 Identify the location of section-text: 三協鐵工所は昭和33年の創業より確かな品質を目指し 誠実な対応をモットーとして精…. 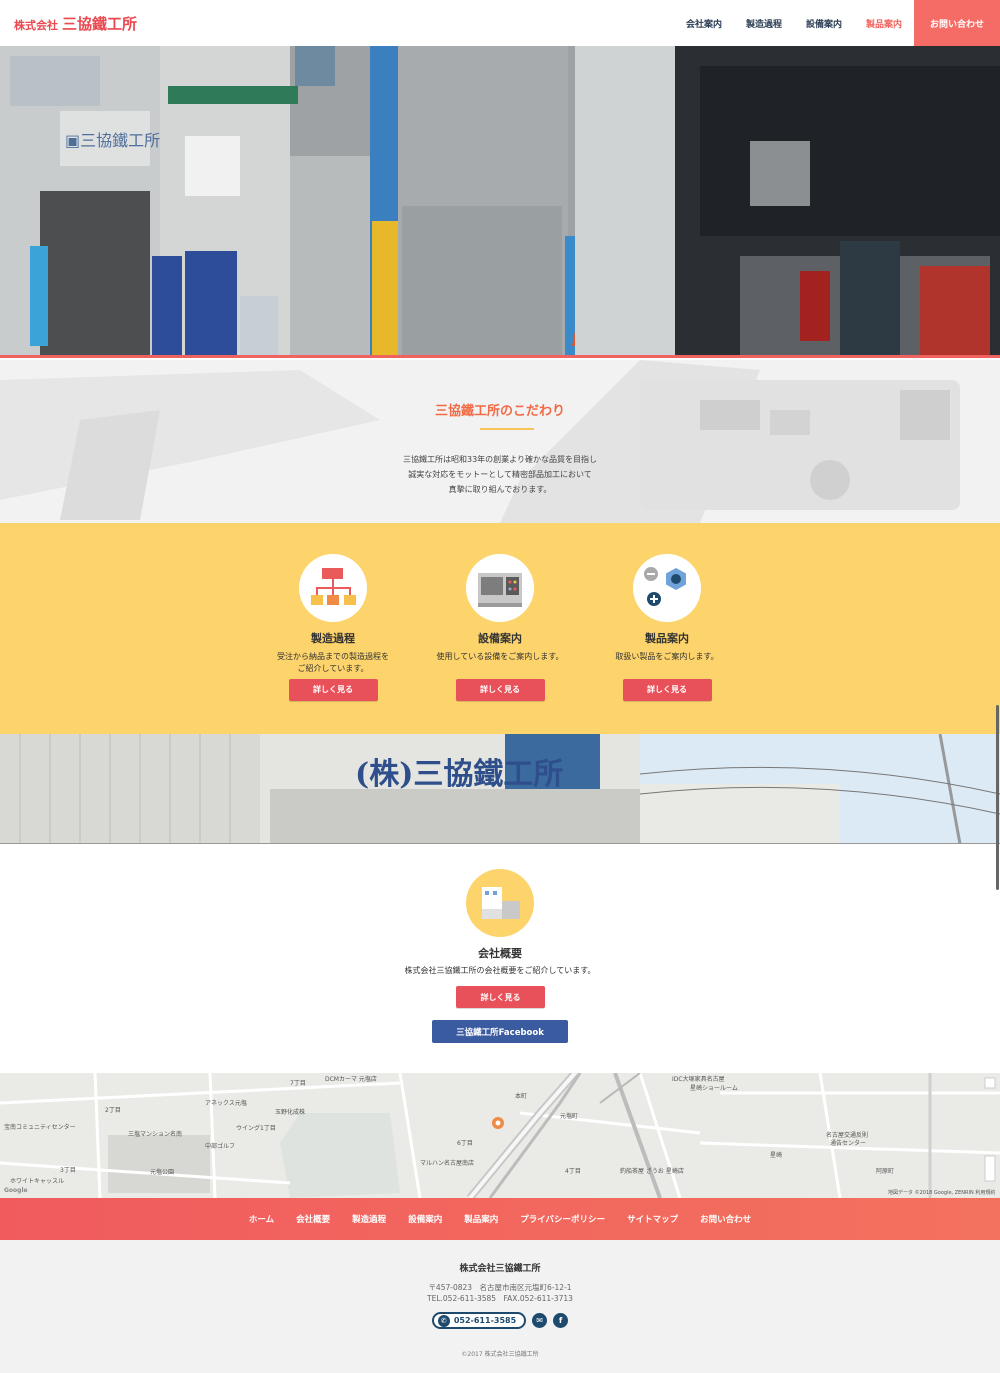
(500, 474).